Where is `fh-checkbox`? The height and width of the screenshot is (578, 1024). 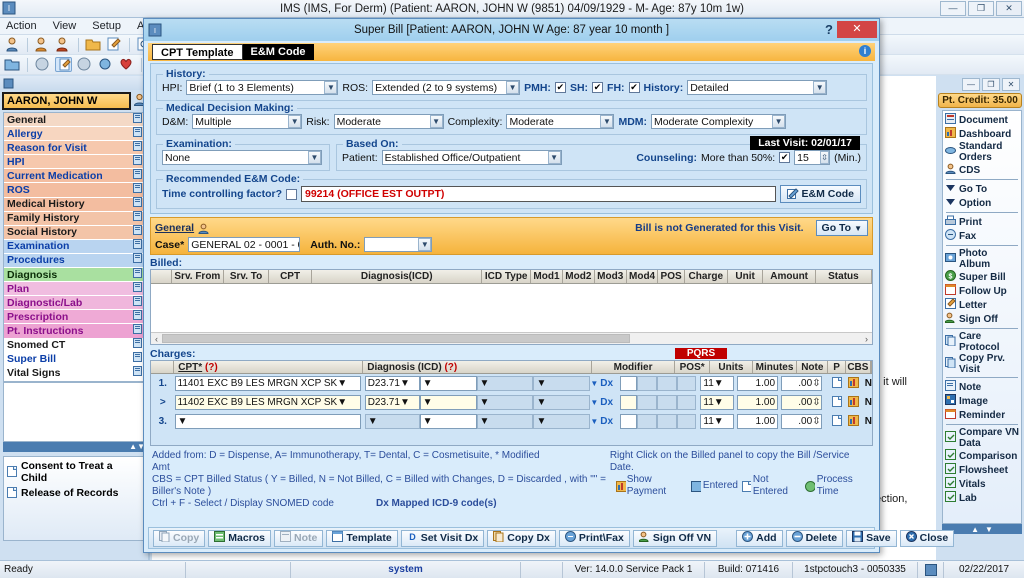
fh-checkbox is located at coordinates (634, 87).